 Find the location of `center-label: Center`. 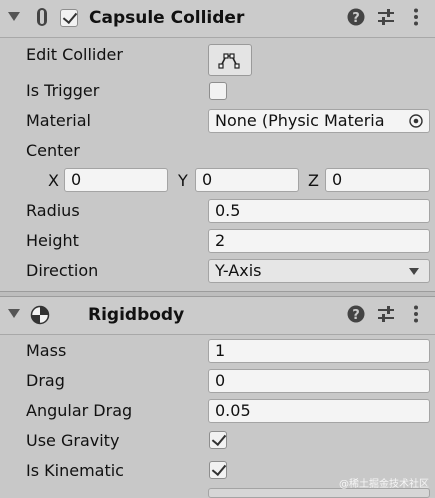

center-label: Center is located at coordinates (53, 150).